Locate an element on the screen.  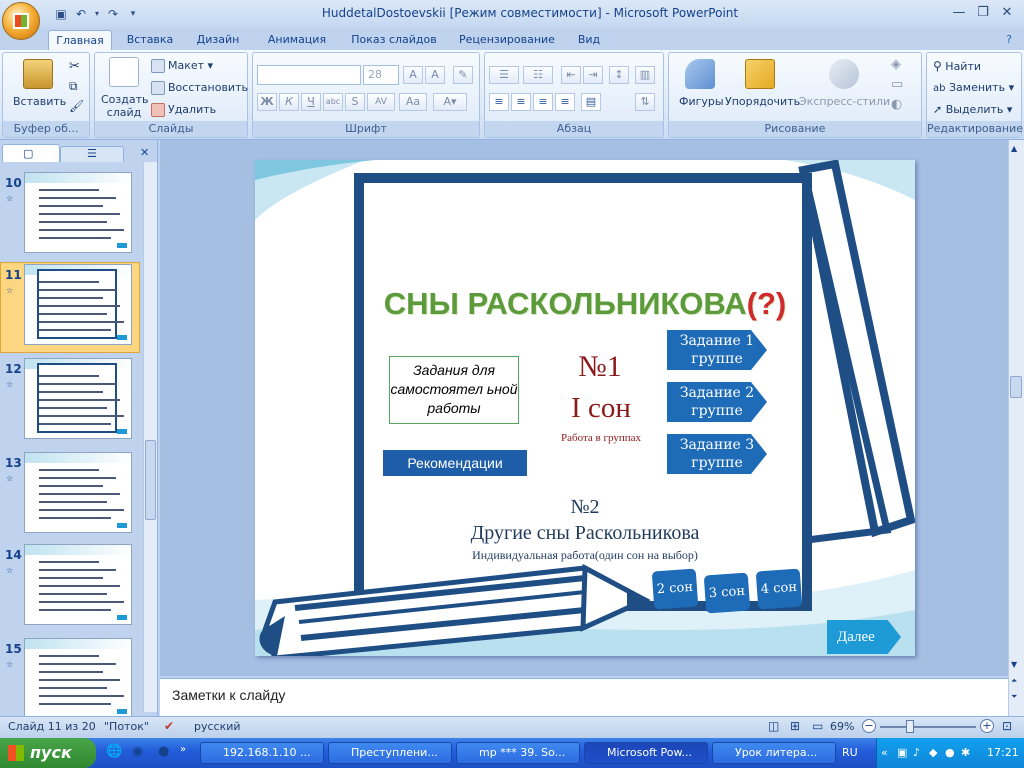
tab-outline: ☰ is located at coordinates (92, 154).